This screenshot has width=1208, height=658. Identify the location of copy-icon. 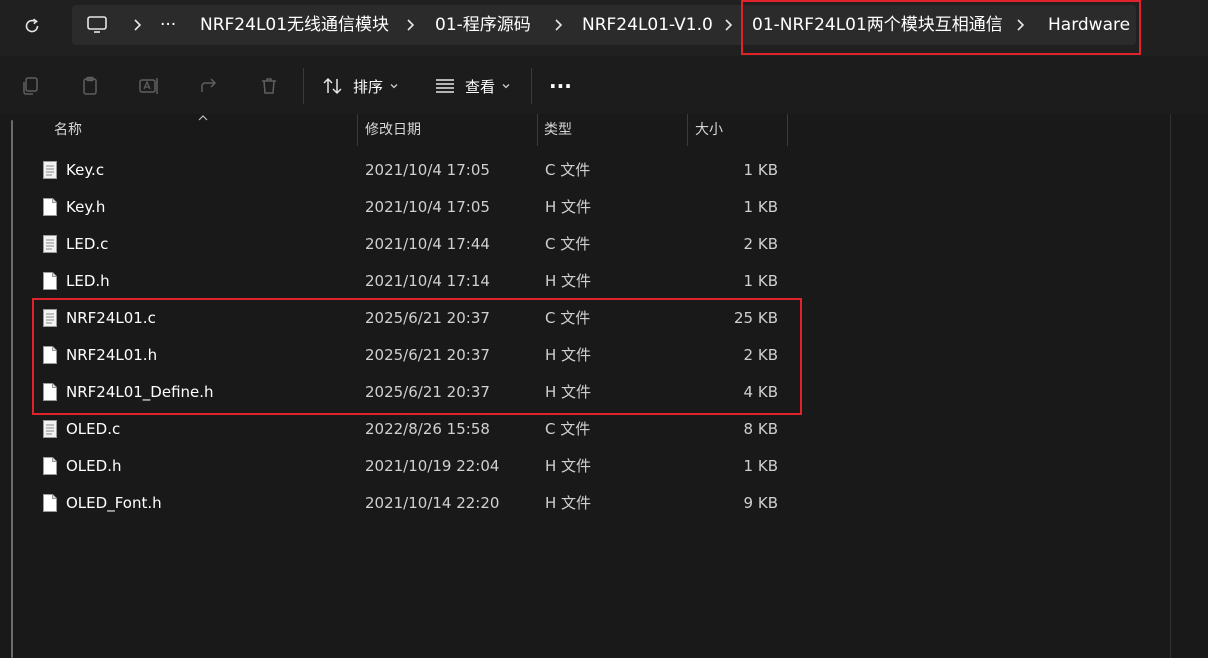
(30, 86).